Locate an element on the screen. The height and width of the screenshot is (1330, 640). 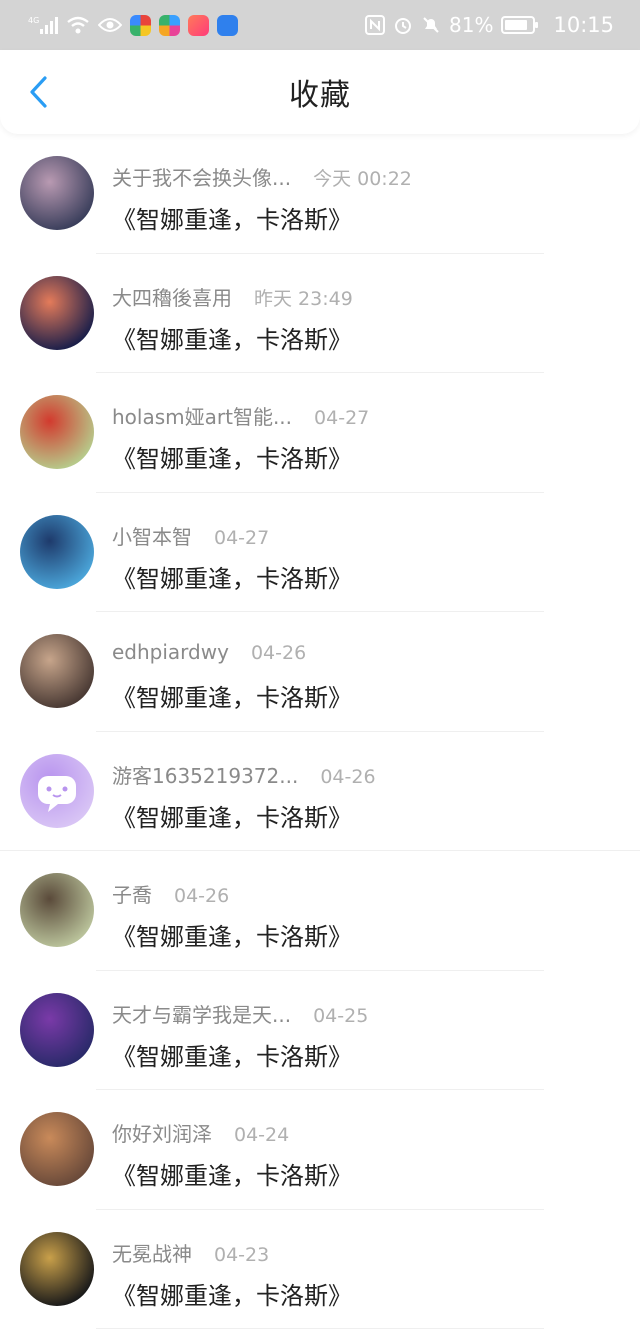
header: 收藏 is located at coordinates (320, 92).